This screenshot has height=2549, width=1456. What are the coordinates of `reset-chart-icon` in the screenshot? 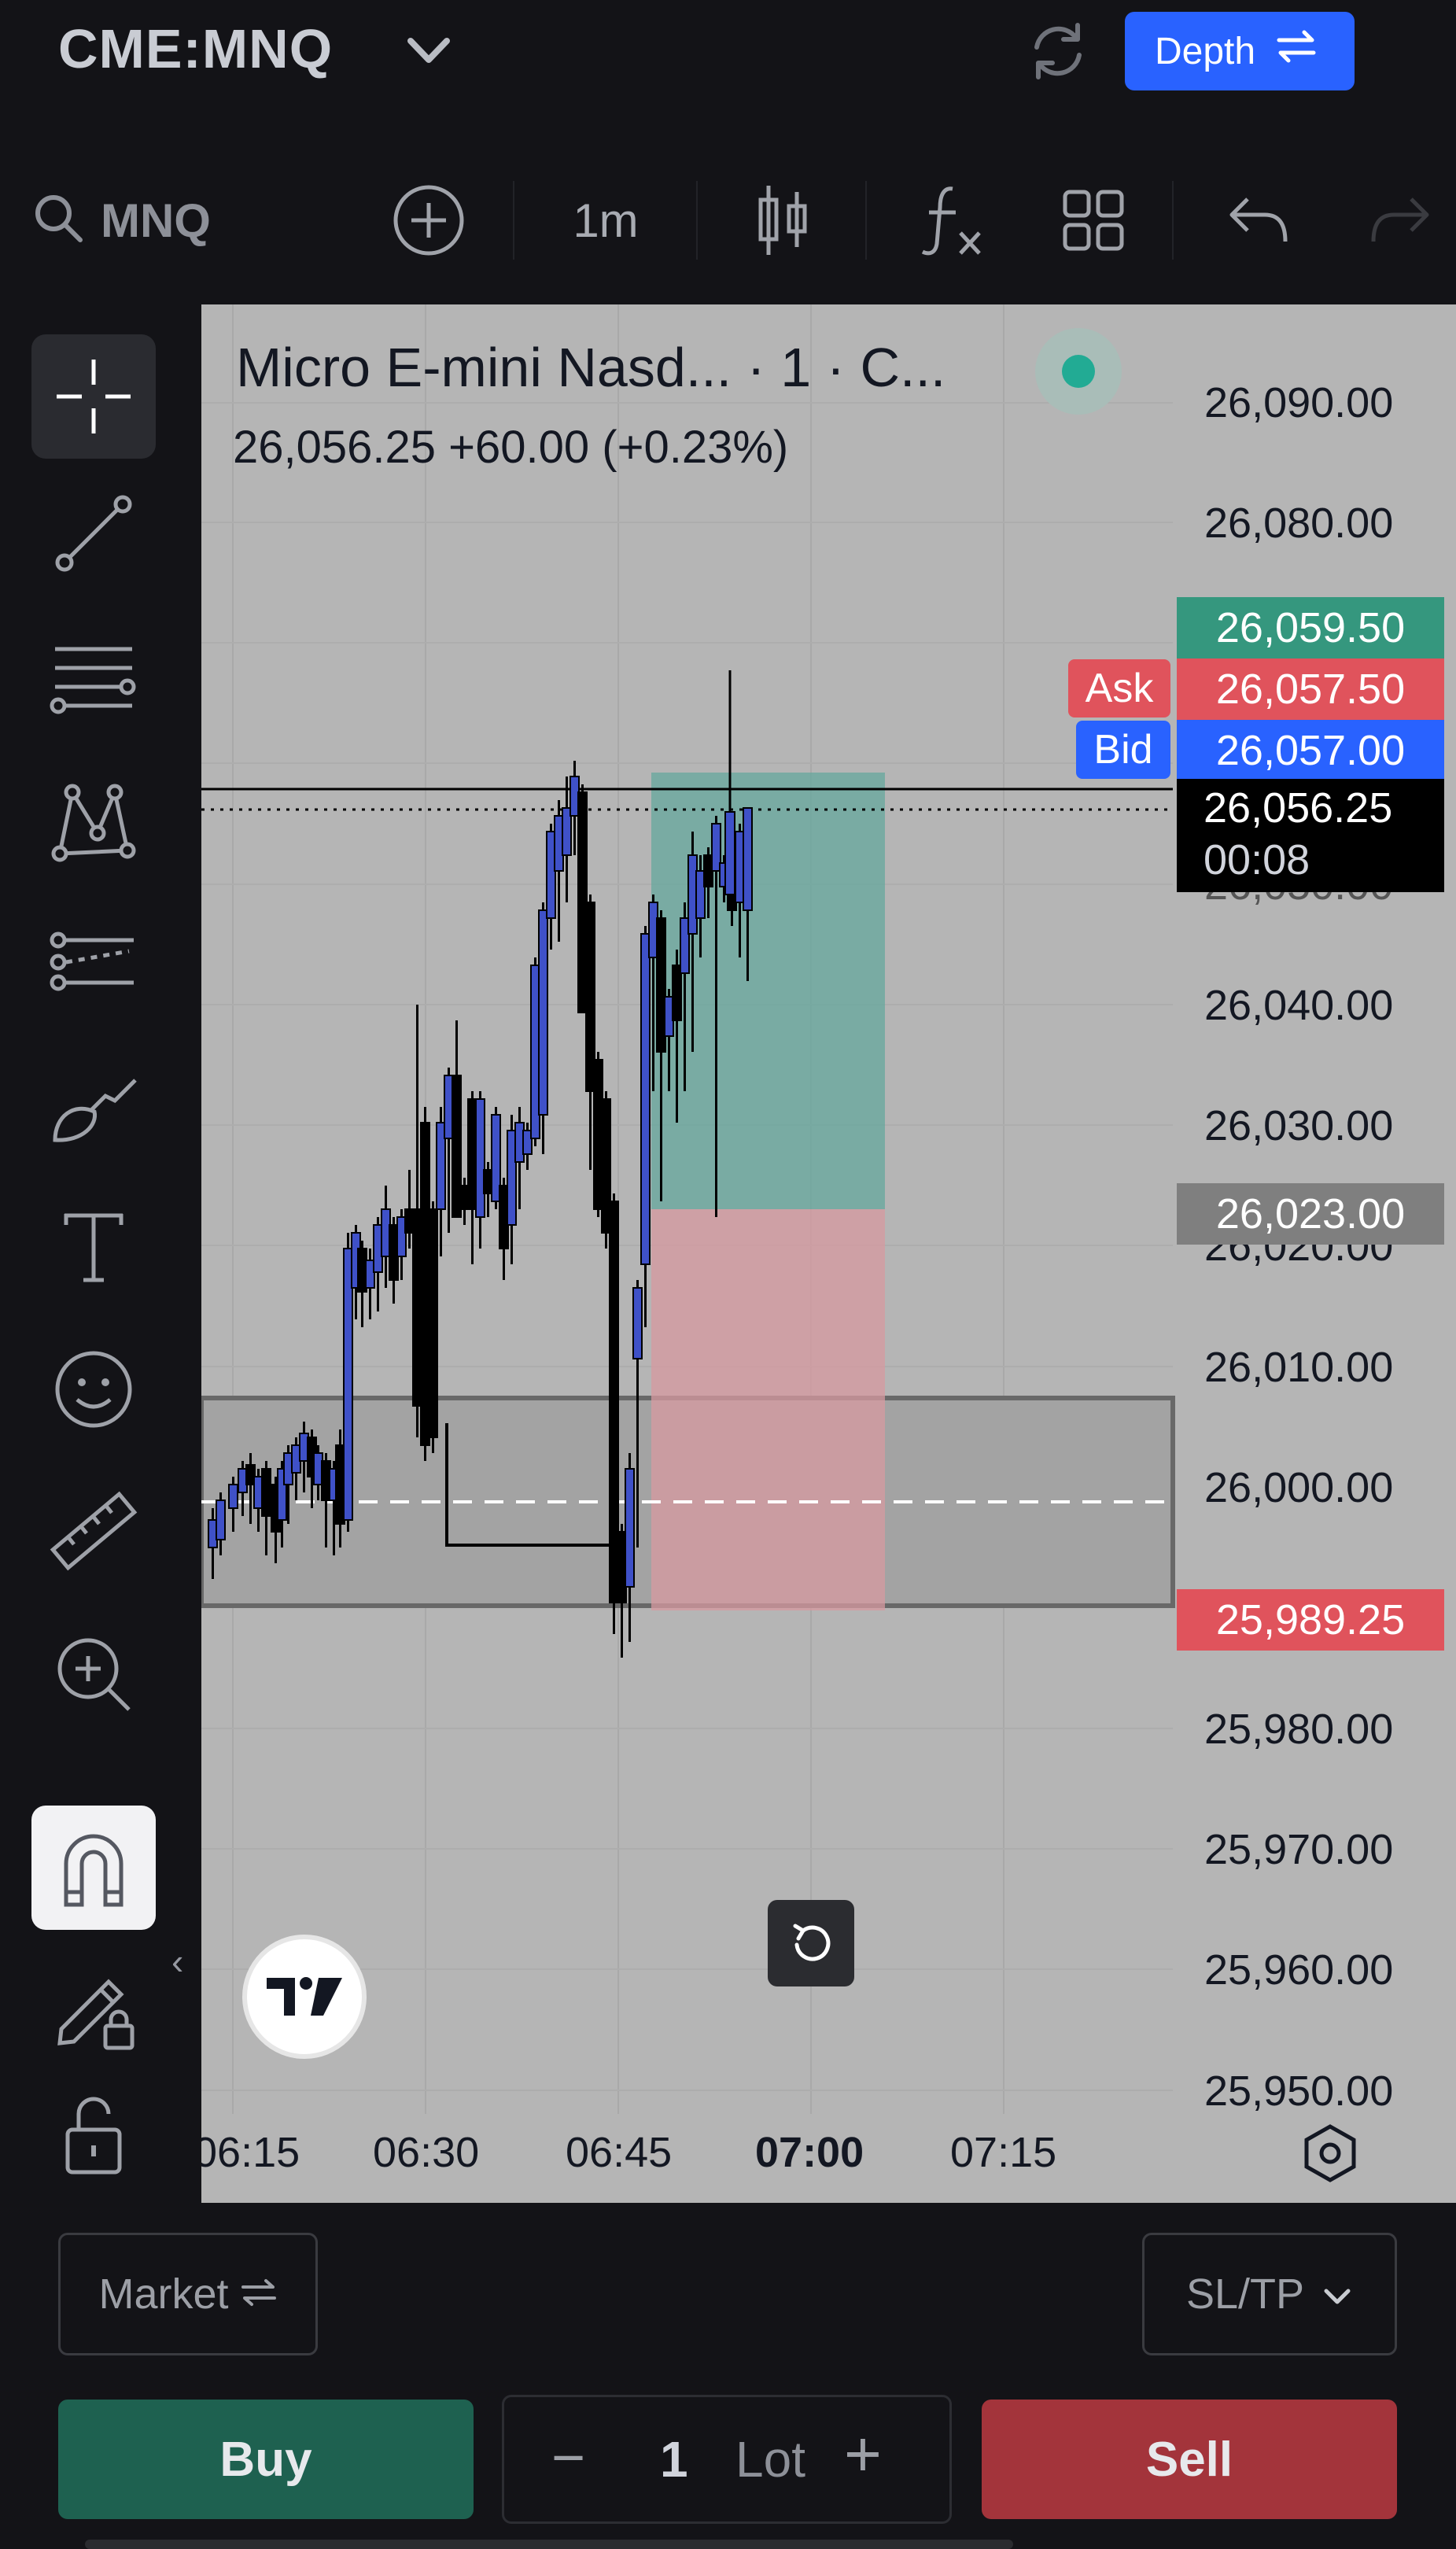 It's located at (811, 1943).